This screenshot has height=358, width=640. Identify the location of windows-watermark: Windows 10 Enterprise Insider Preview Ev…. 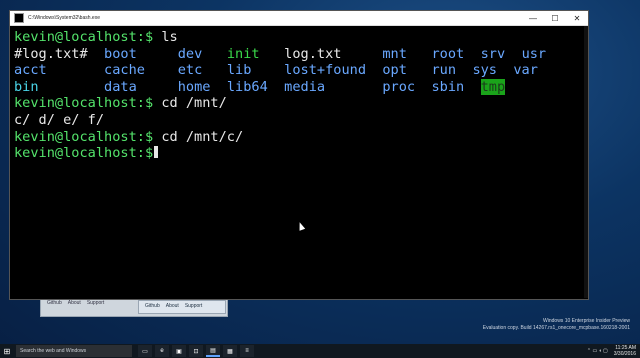
(556, 325).